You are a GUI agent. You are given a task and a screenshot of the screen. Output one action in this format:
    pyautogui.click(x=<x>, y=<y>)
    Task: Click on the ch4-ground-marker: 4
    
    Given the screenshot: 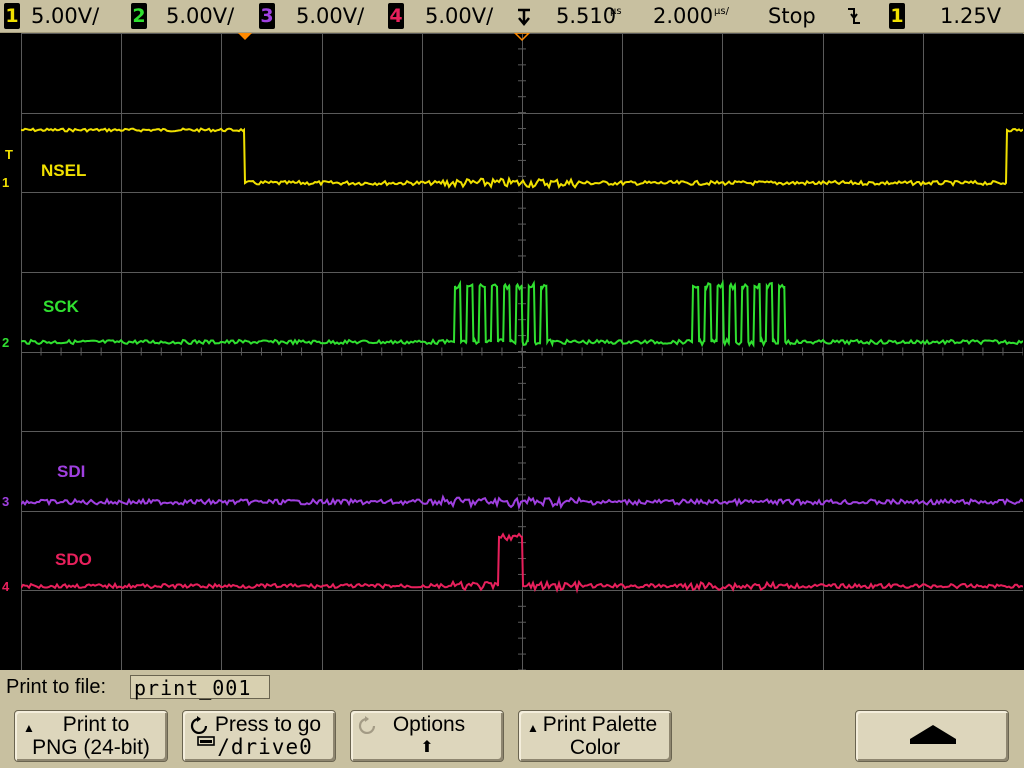 What is the action you would take?
    pyautogui.click(x=5, y=586)
    